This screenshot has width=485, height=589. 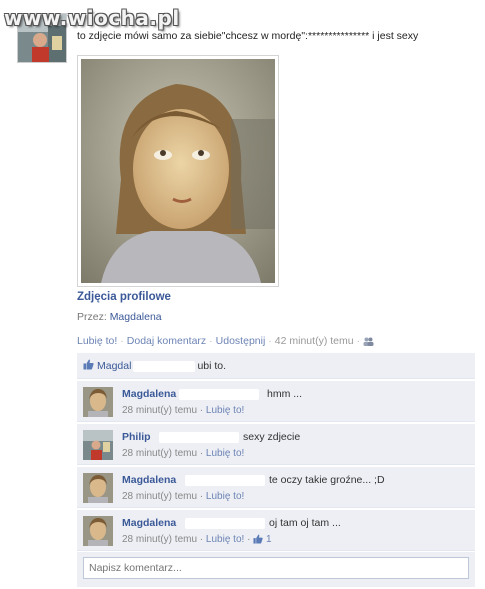 I want to click on friends-icon, so click(x=368, y=341).